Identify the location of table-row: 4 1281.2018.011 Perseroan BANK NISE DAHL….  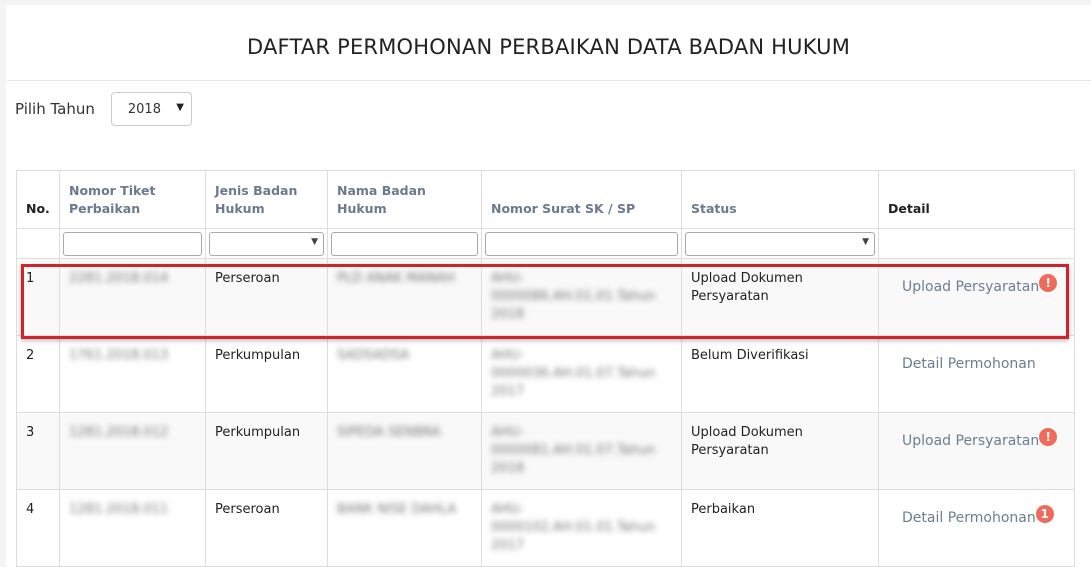
(545, 528).